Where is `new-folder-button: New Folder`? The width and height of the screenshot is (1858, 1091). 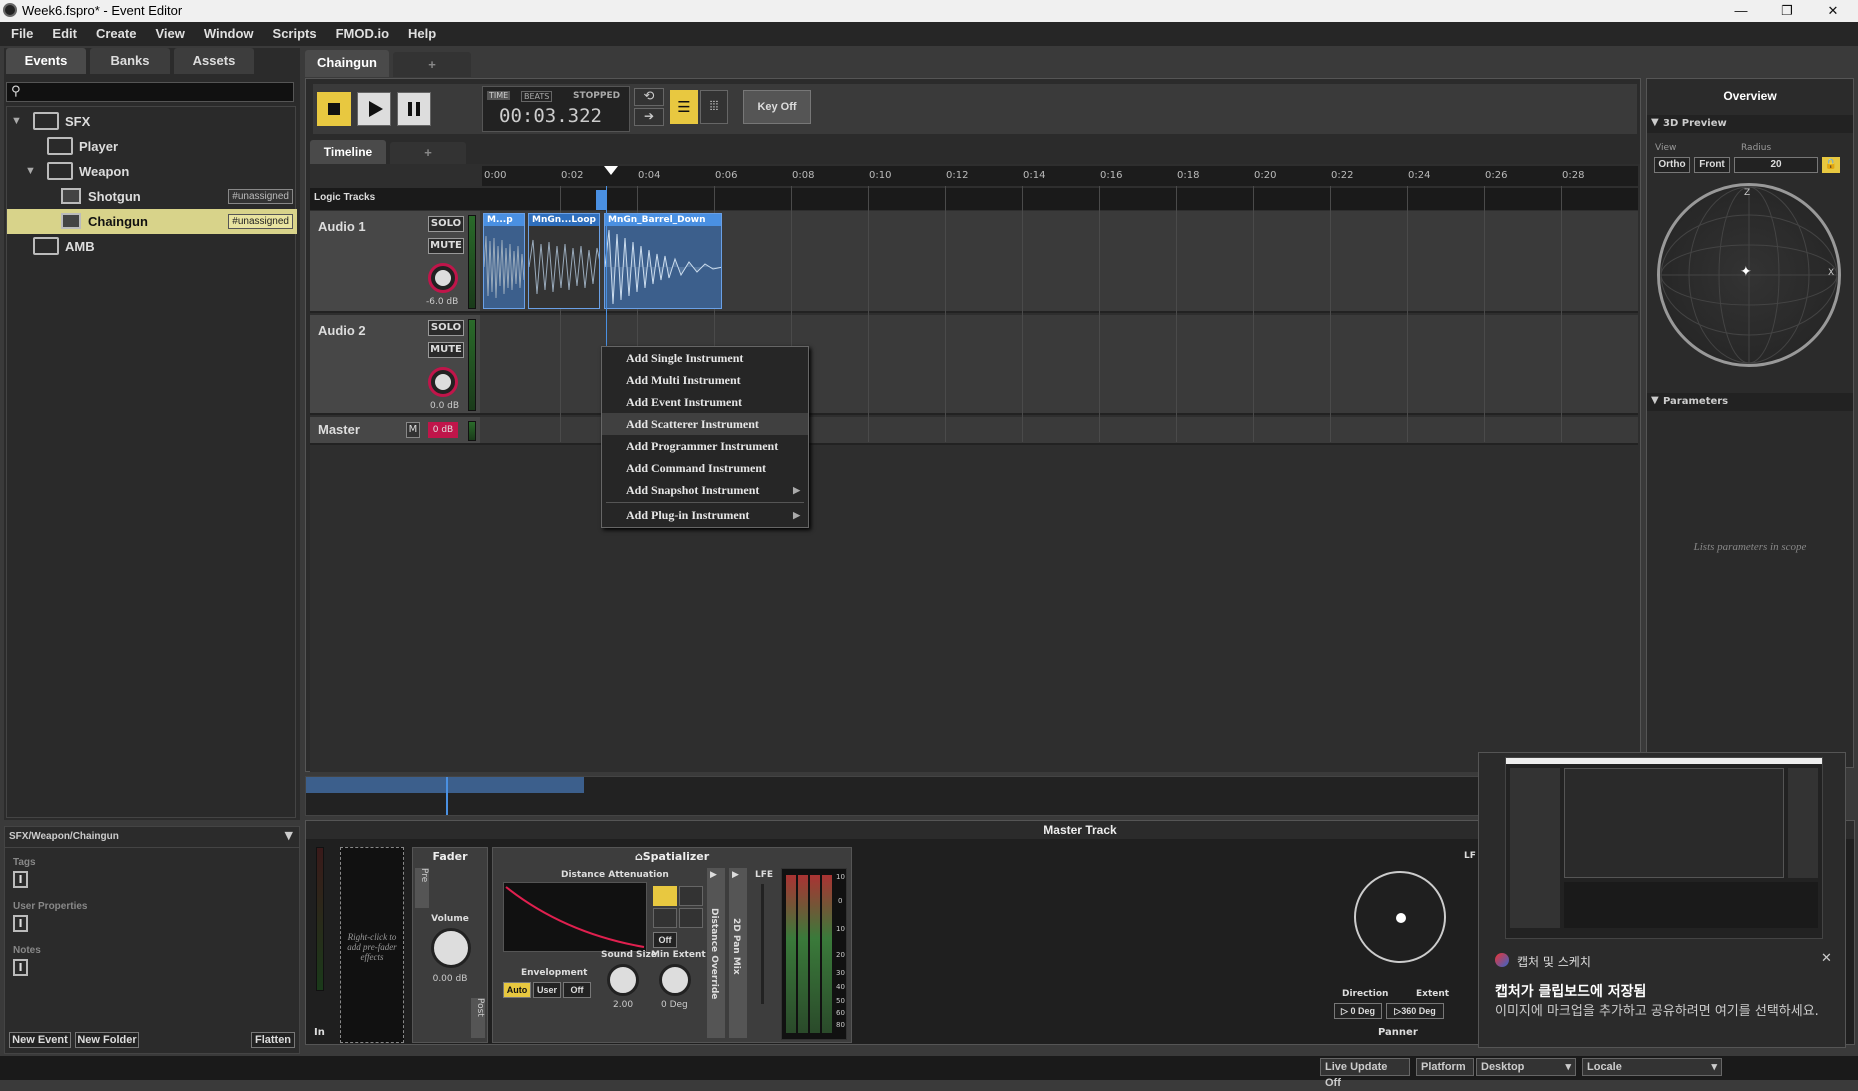
new-folder-button: New Folder is located at coordinates (107, 1040).